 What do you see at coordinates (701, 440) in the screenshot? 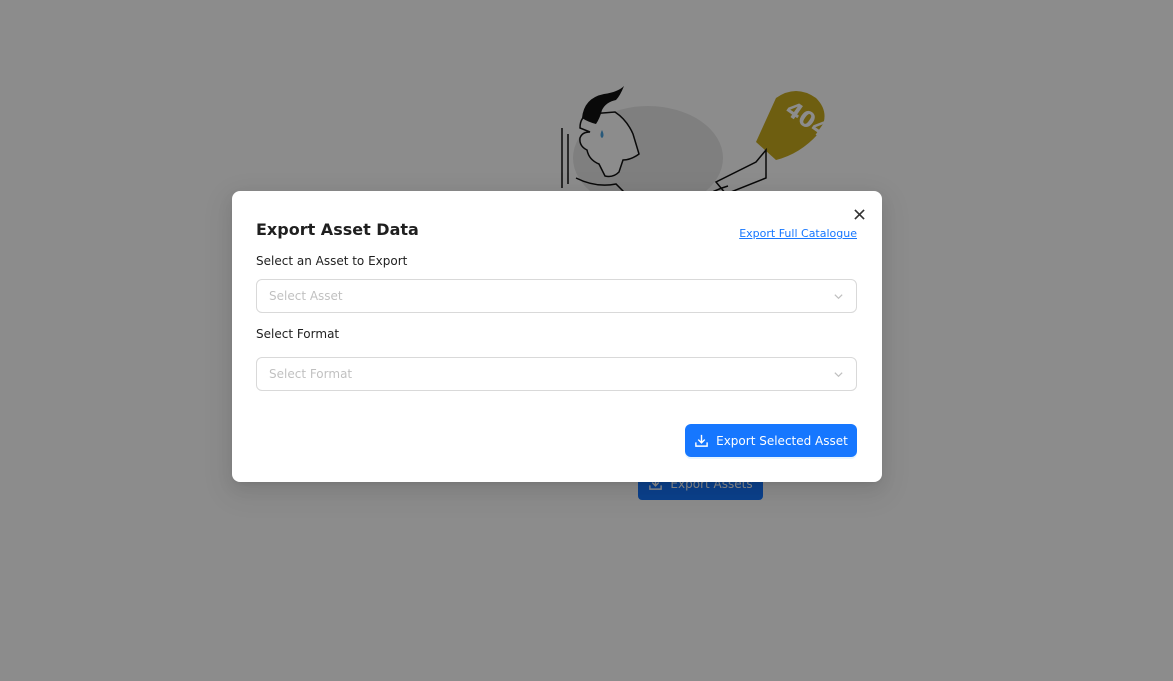
I see `download-icon` at bounding box center [701, 440].